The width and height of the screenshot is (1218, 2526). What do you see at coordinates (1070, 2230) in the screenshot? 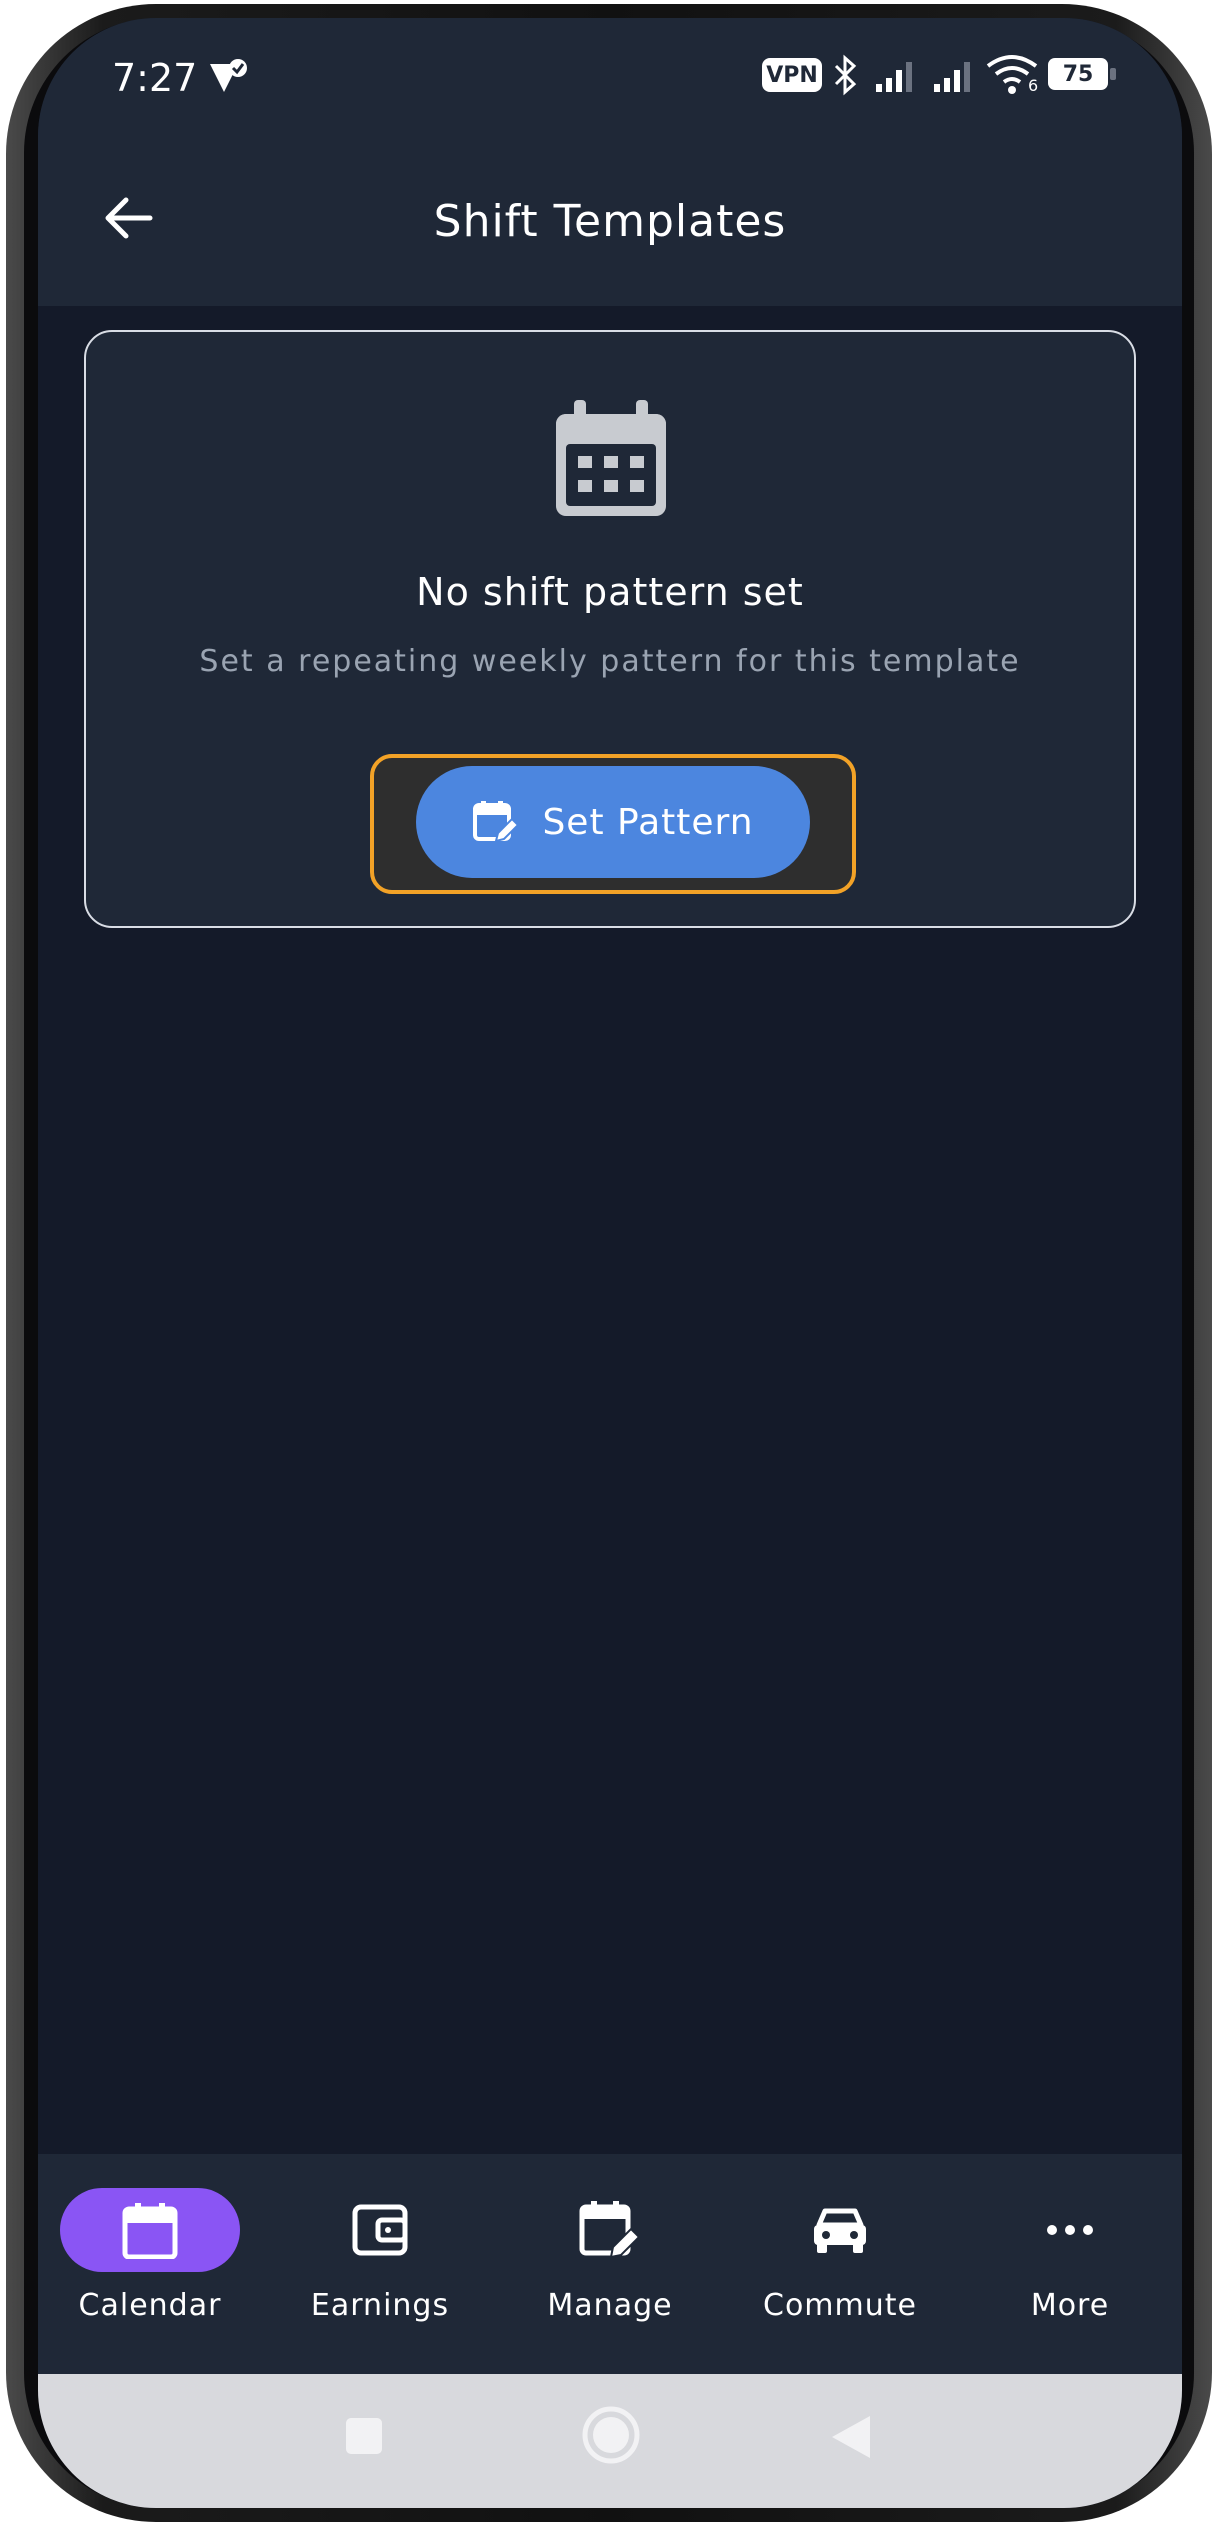
I see `more-horizontal-icon` at bounding box center [1070, 2230].